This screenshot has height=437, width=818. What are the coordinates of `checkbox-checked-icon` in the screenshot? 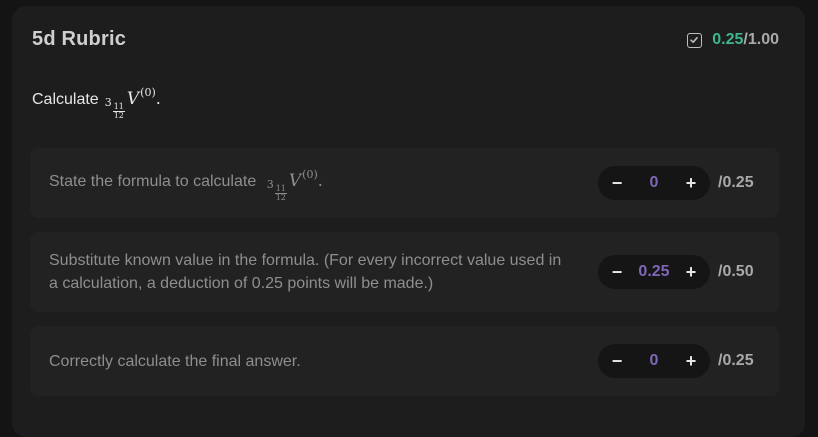 It's located at (695, 40).